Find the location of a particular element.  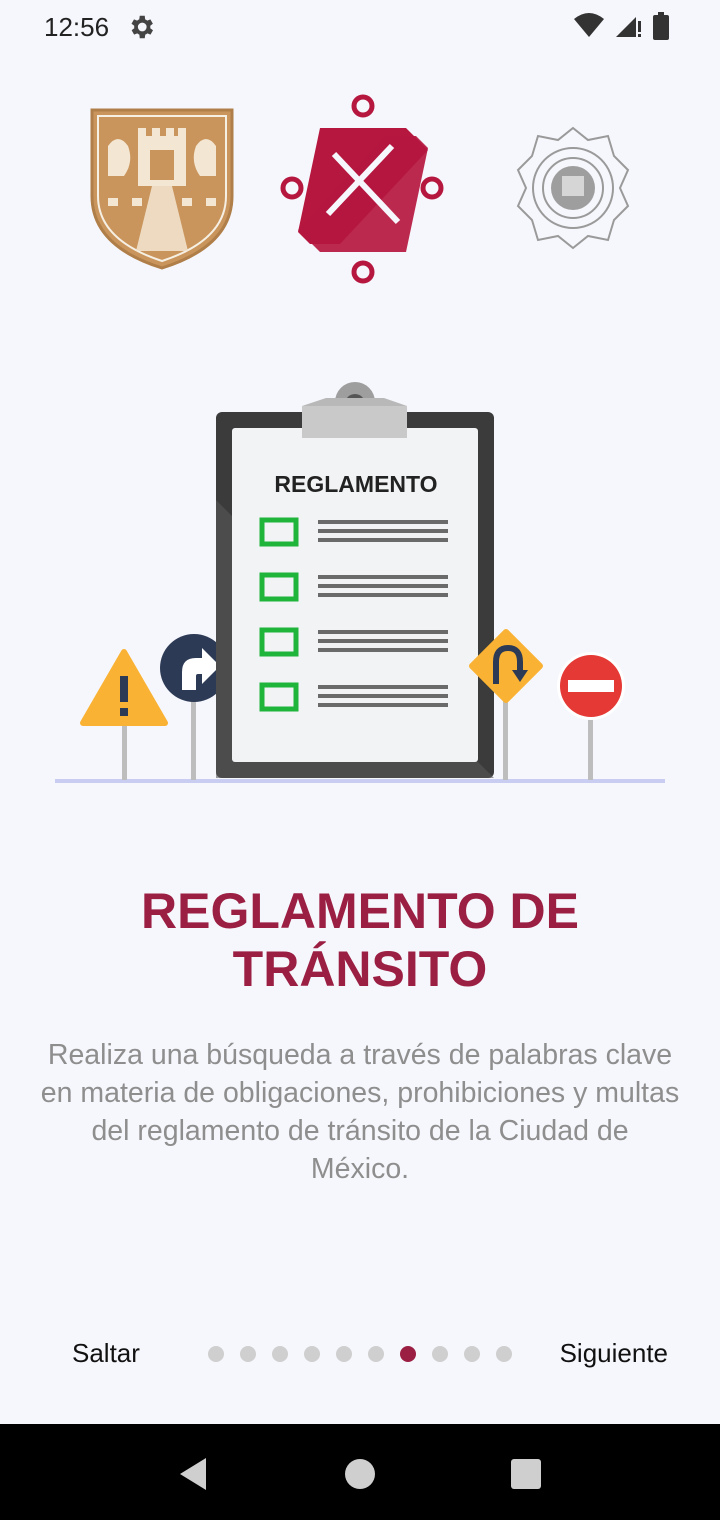

clipboard-heading: REGLAMENTO is located at coordinates (355, 484).